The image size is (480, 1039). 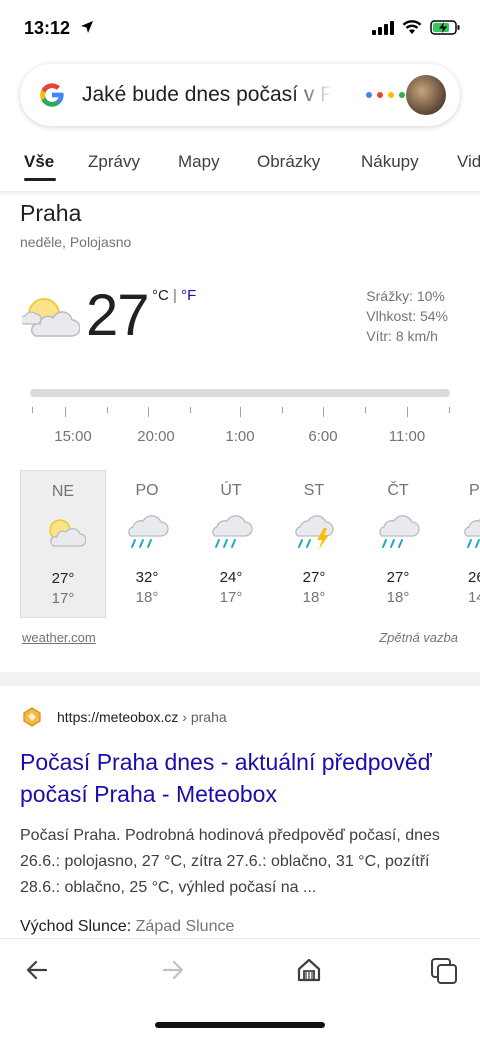 I want to click on back-arrow-icon, so click(x=37, y=972).